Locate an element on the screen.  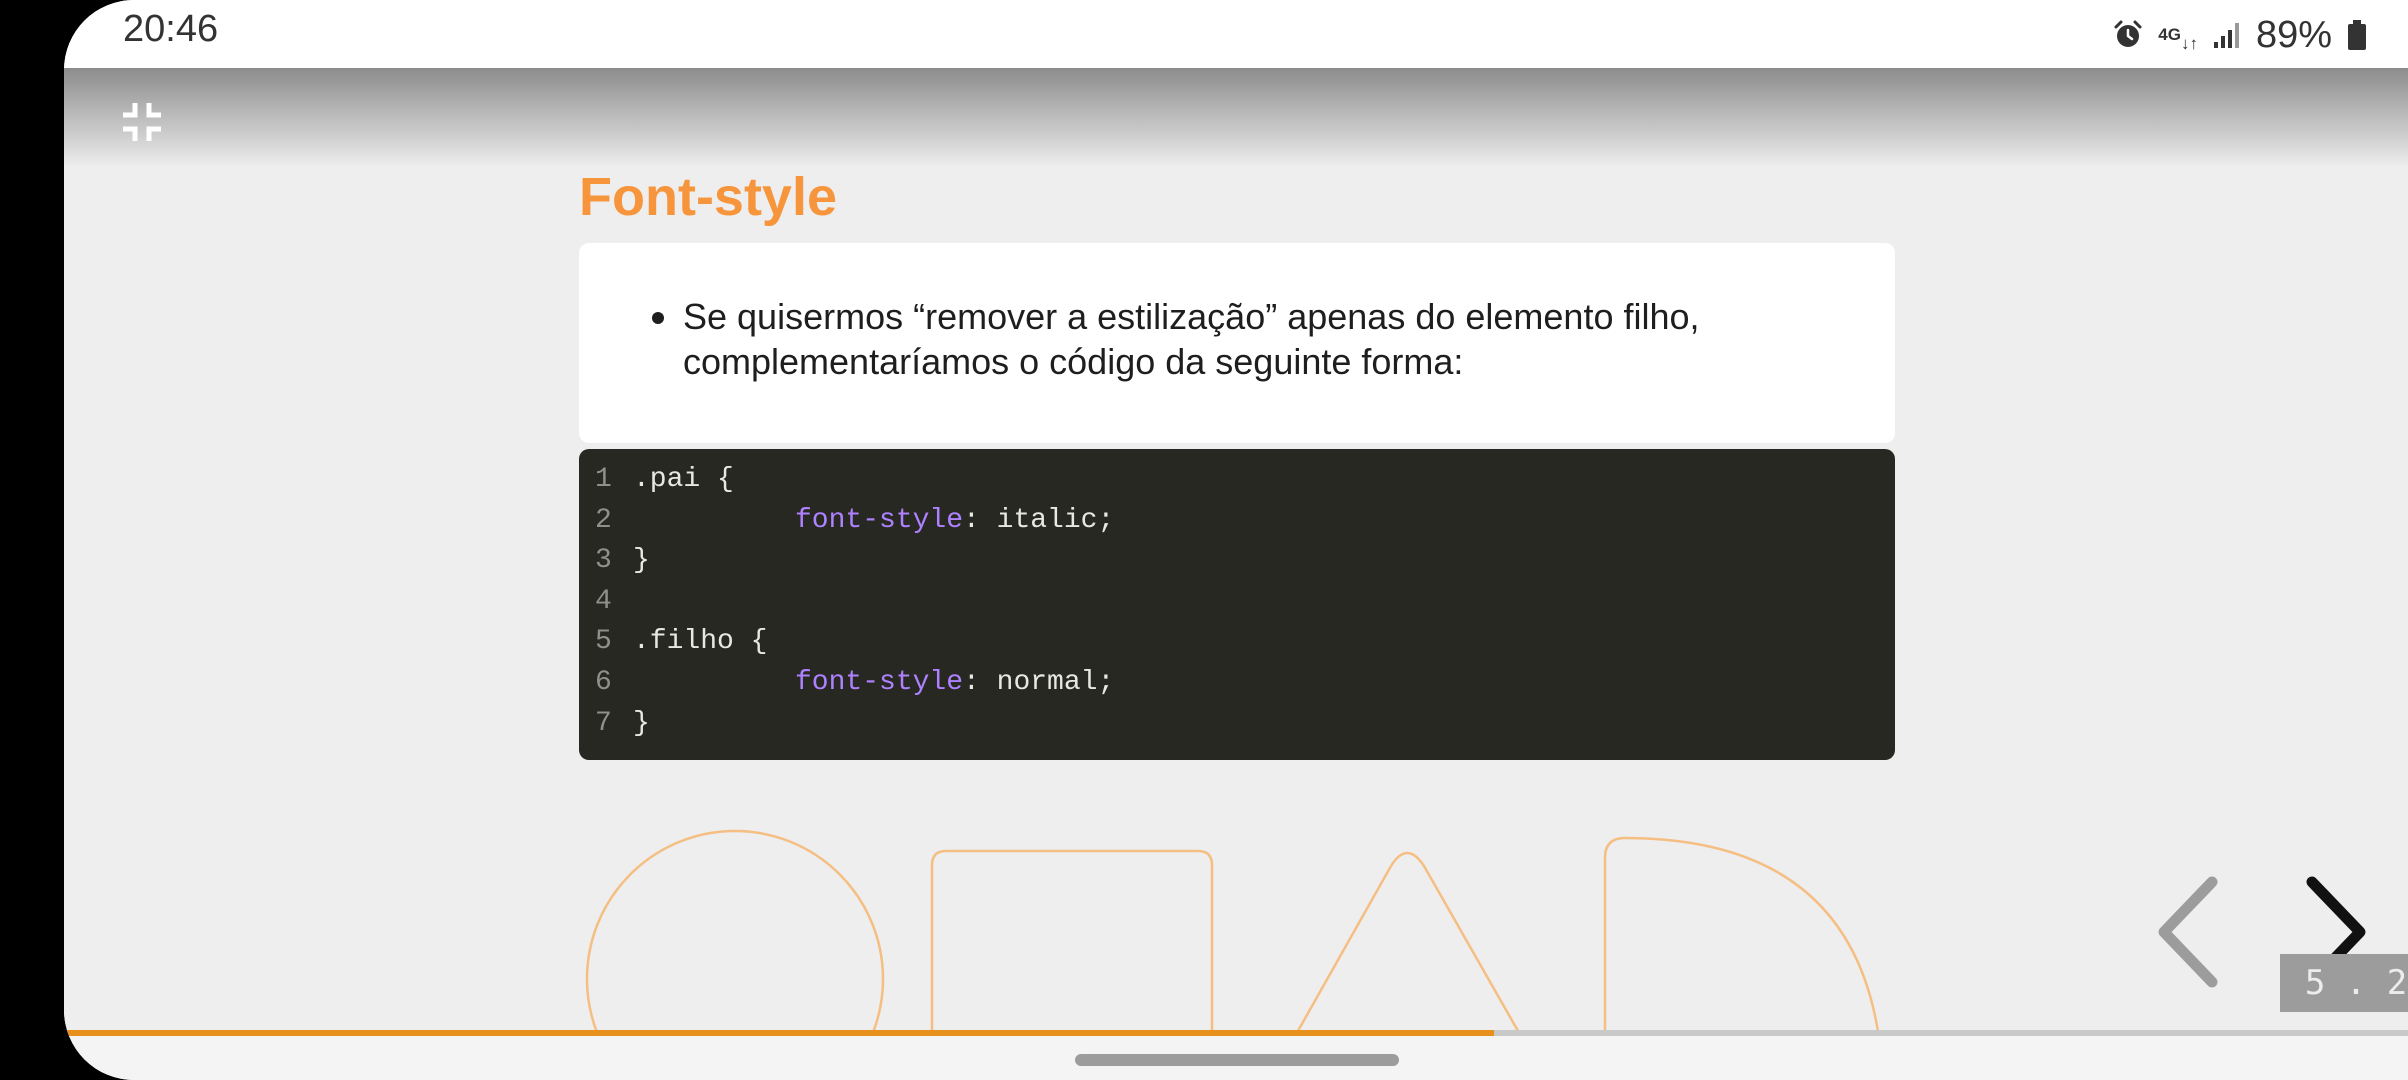
decor-square is located at coordinates (1072, 942).